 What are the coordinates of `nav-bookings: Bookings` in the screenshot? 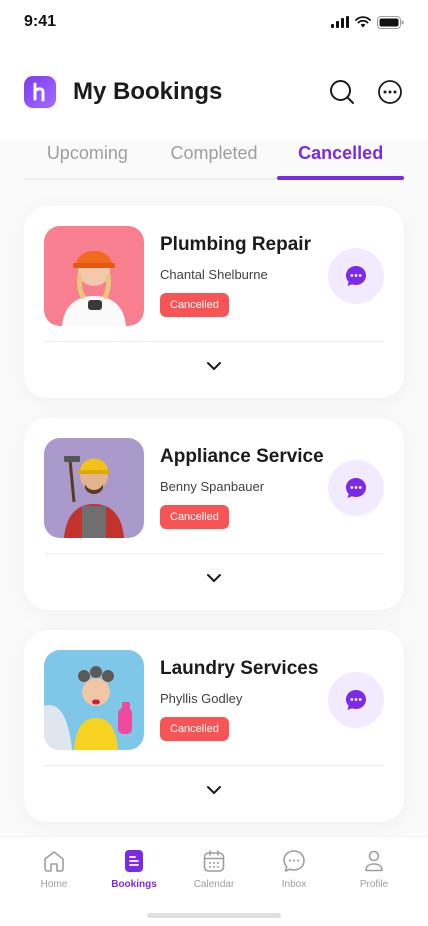 It's located at (134, 869).